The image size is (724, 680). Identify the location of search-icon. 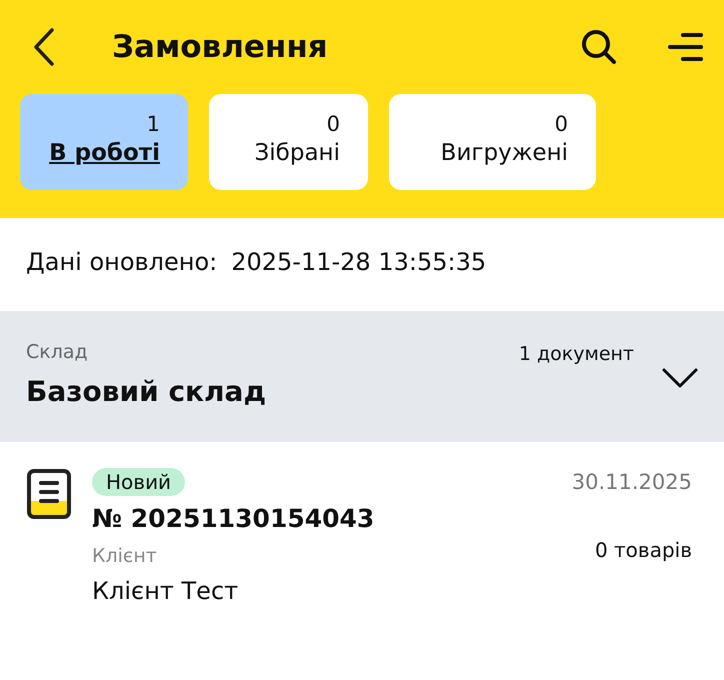
(599, 47).